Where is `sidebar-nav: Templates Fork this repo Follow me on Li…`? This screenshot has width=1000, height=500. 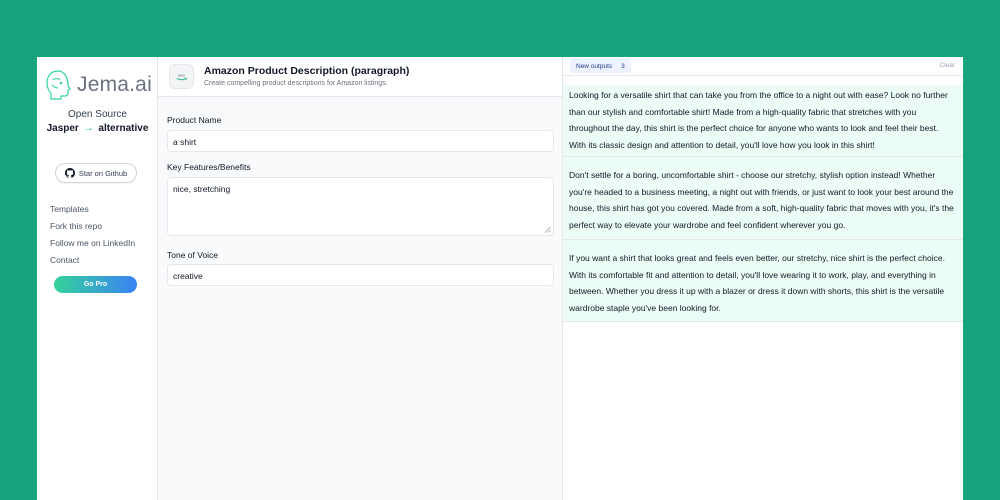
sidebar-nav: Templates Fork this repo Follow me on Li… is located at coordinates (92, 237).